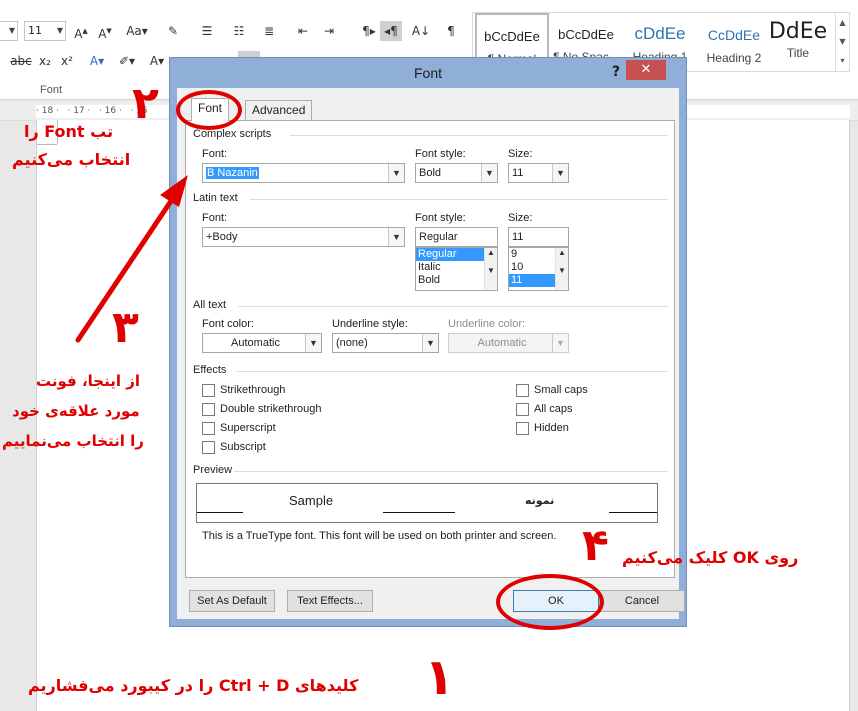  Describe the element at coordinates (439, 677) in the screenshot. I see `step-1-number: ۱` at that location.